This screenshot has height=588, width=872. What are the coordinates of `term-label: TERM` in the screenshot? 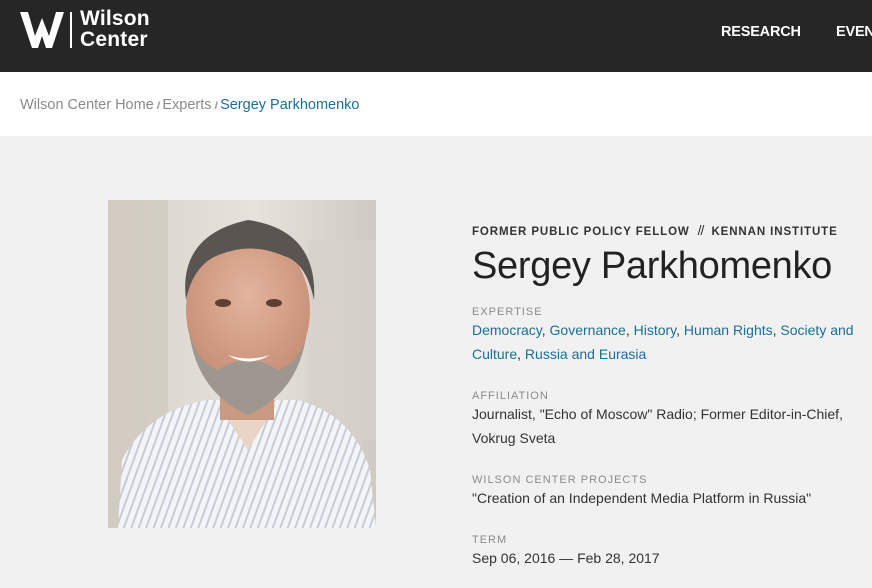 It's located at (490, 540).